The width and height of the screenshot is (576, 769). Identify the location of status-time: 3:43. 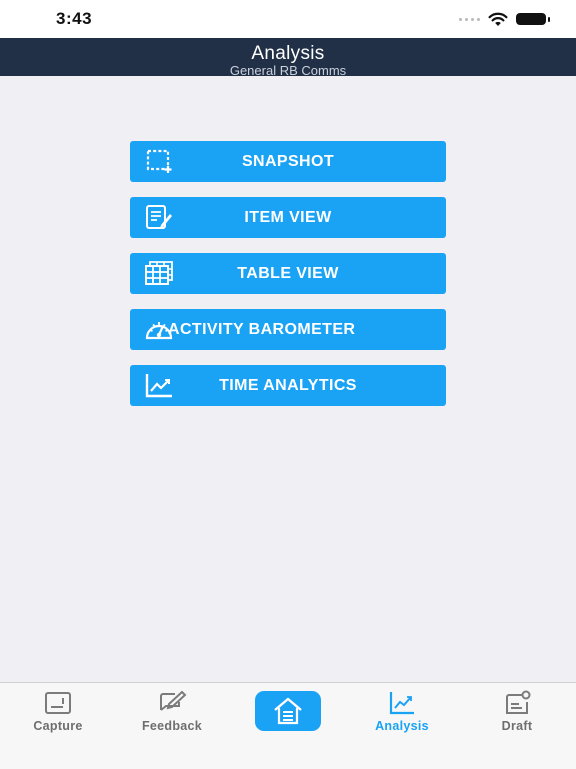
(74, 18).